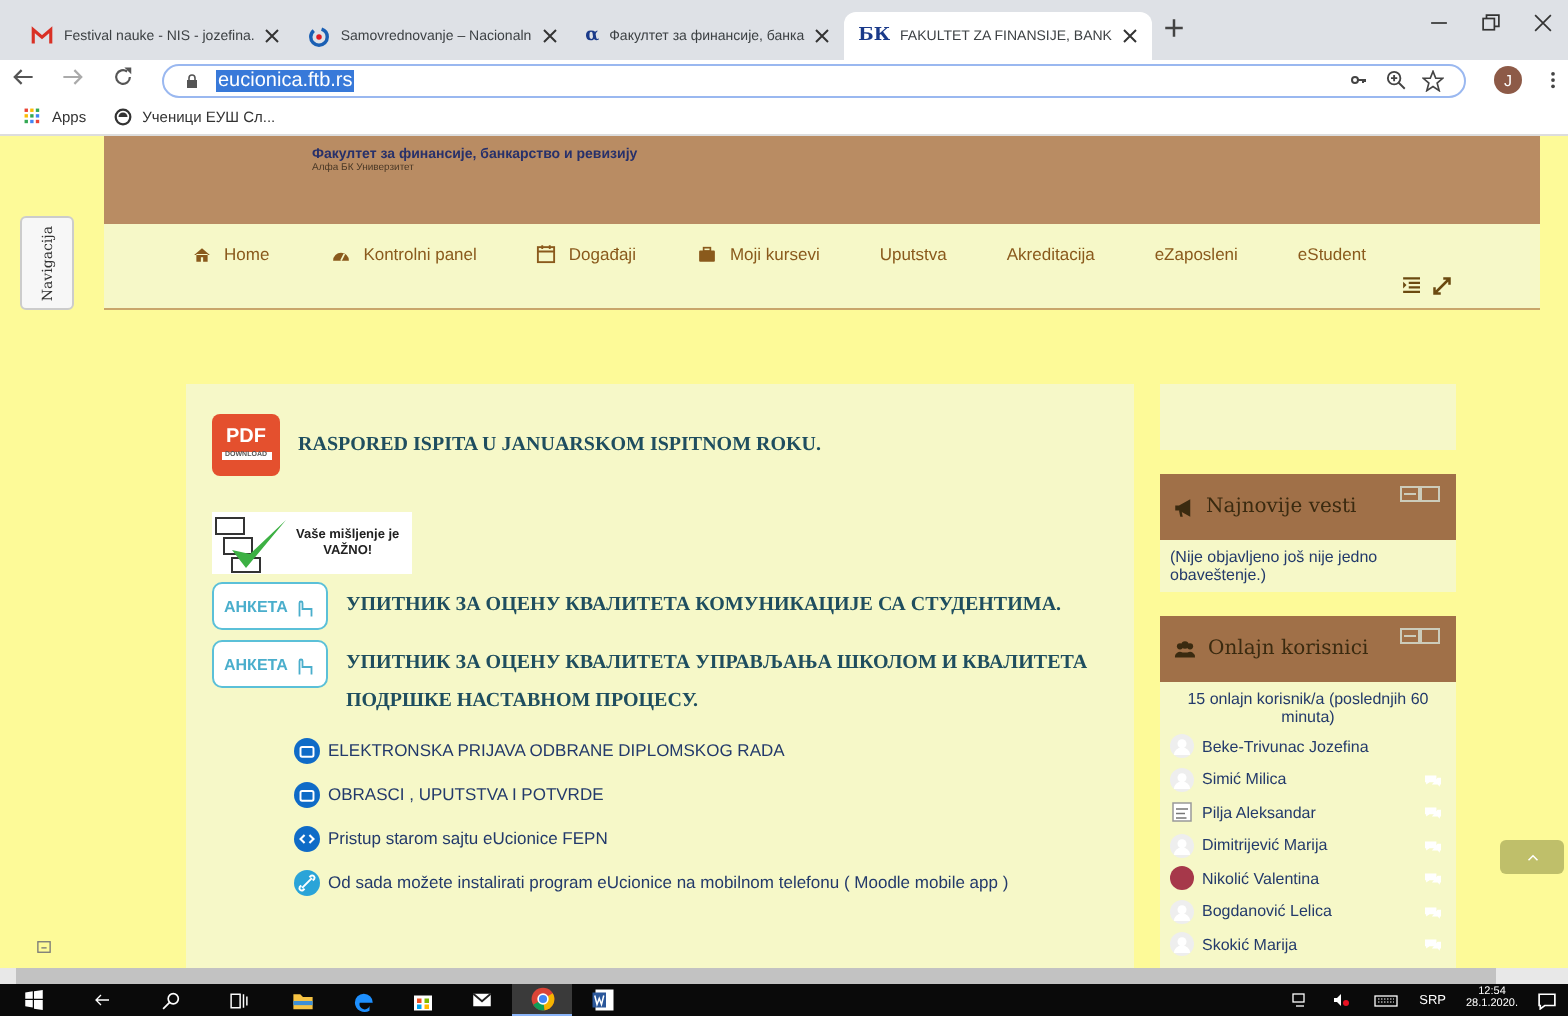 Image resolution: width=1568 pixels, height=1016 pixels. Describe the element at coordinates (1307, 779) in the screenshot. I see `user-link: Simić Milica` at that location.